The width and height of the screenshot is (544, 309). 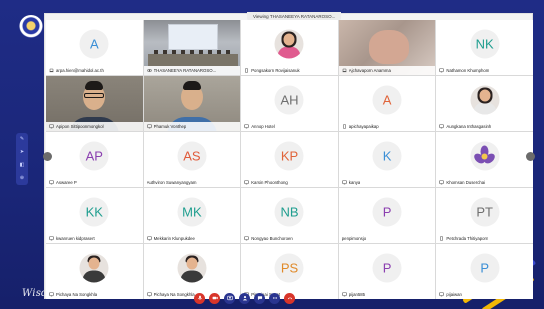 What do you see at coordinates (22, 159) in the screenshot?
I see `annotation-side-toolbar: ✎ ➤ ◧ ⊕` at bounding box center [22, 159].